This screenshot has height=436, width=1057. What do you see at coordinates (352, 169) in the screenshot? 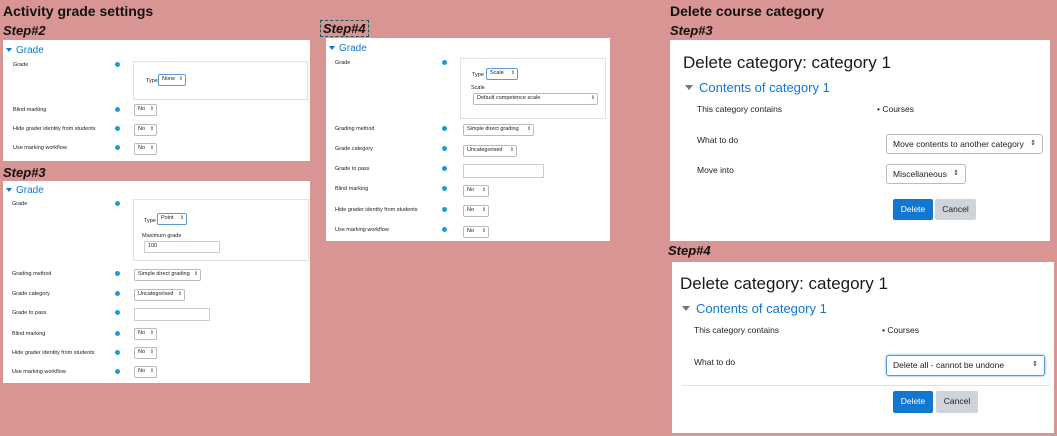
I see `grade-to-pass-label: Grade to pass` at bounding box center [352, 169].